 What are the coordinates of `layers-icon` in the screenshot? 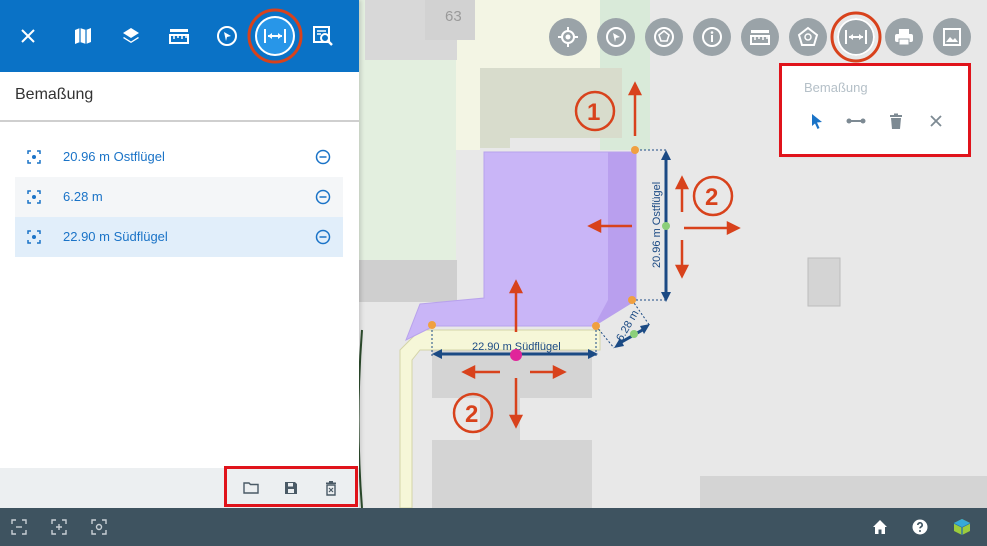 It's located at (131, 35).